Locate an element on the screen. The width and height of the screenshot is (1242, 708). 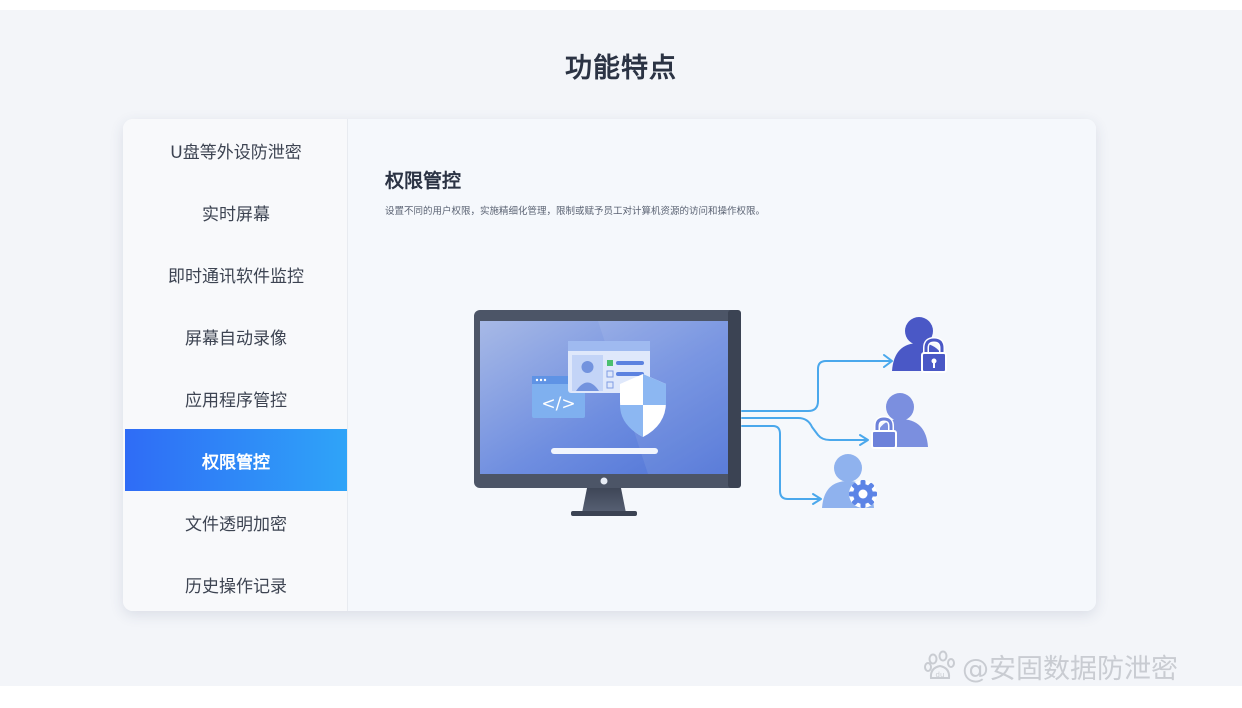
sidebar-item-usb: U盘等外设防泄密 is located at coordinates (236, 150).